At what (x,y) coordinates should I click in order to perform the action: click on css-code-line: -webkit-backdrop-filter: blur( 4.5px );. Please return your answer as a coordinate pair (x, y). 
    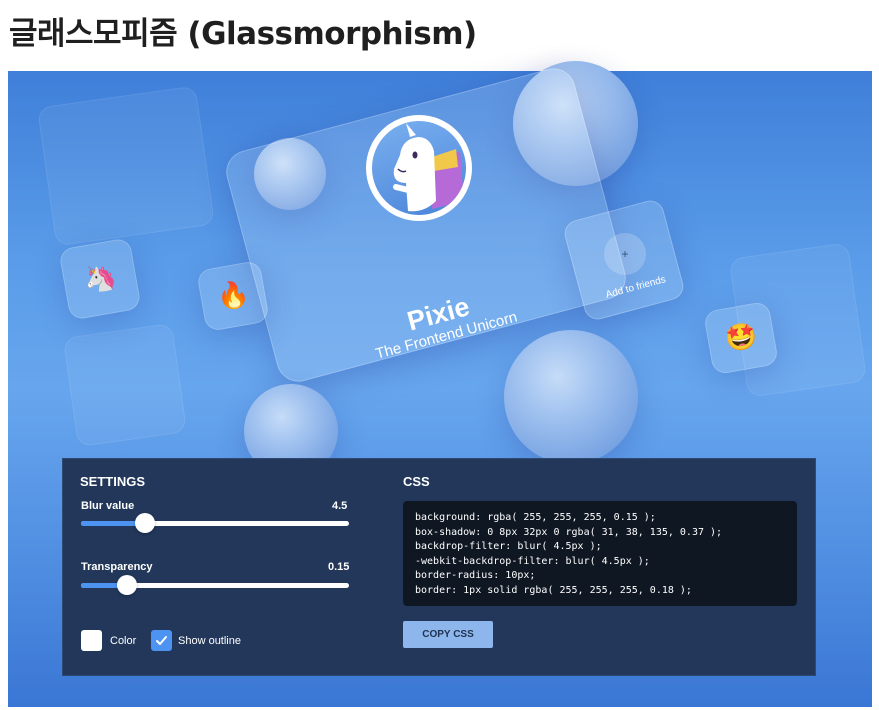
    Looking at the image, I should click on (532, 561).